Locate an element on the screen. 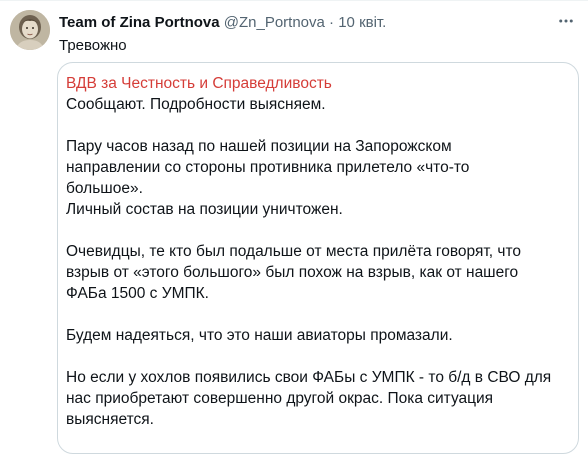  tweet-text: Тревожно is located at coordinates (93, 45).